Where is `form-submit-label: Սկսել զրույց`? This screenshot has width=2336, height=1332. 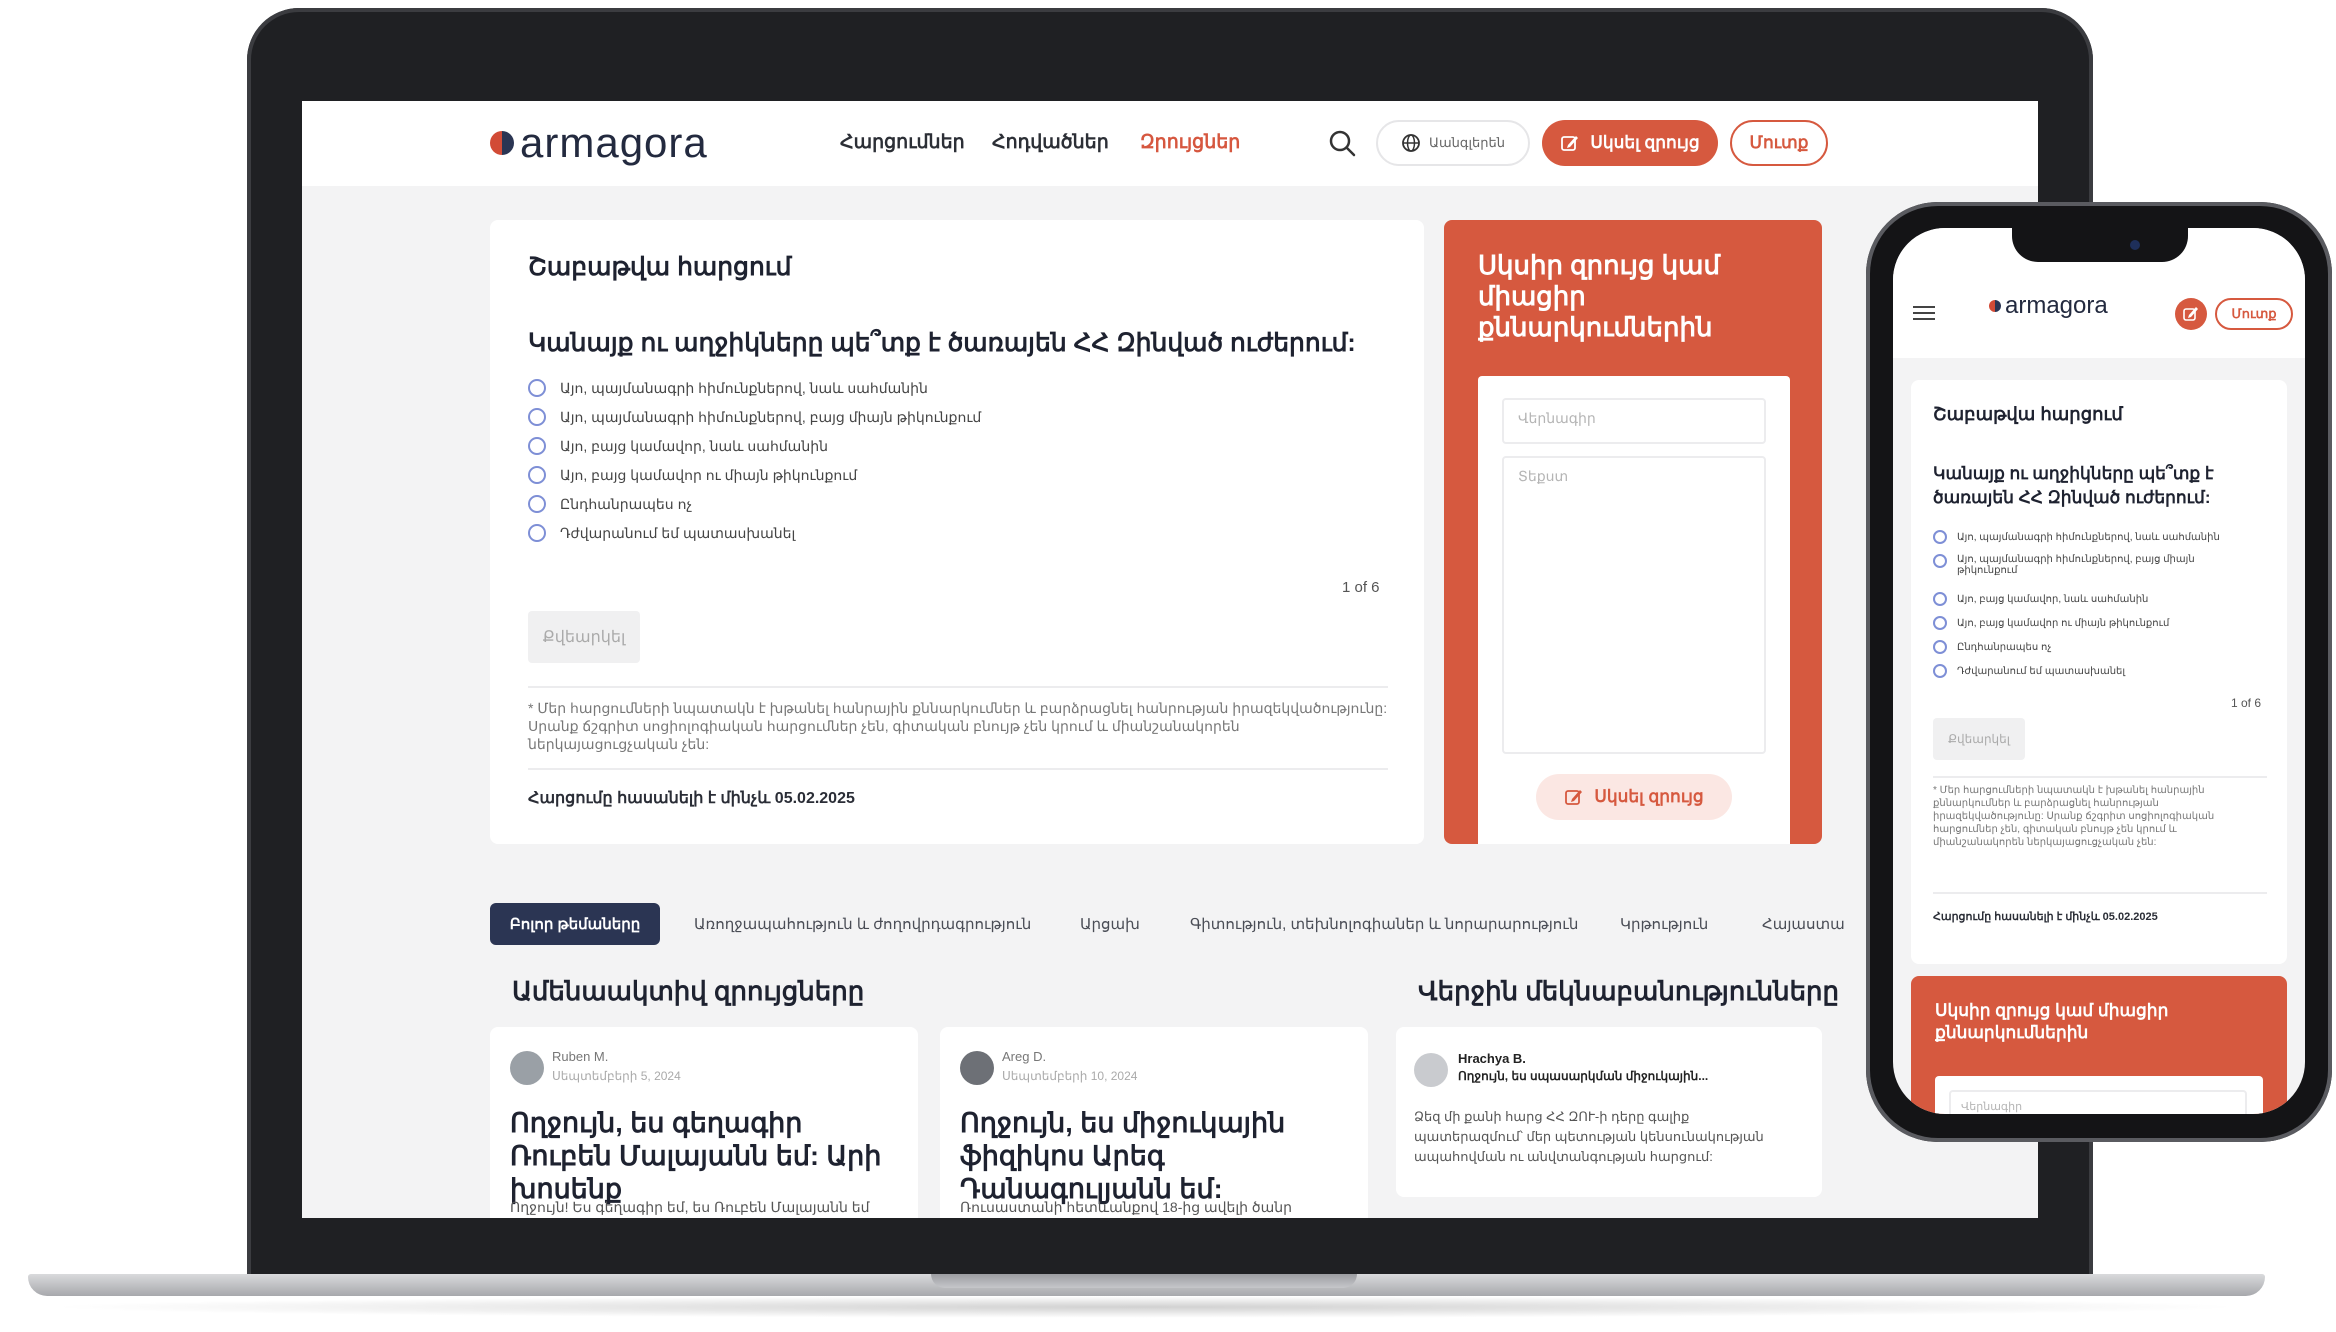 form-submit-label: Սկսել զրույց is located at coordinates (1649, 796).